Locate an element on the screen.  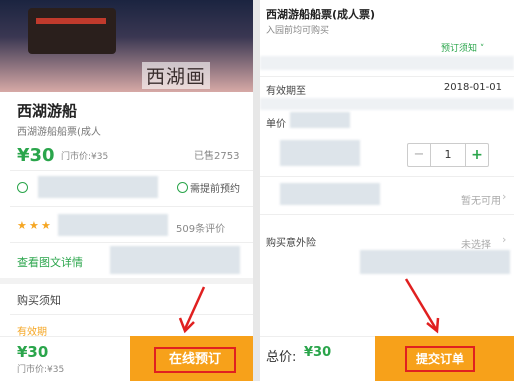
panel-divider is located at coordinates (256, 190).